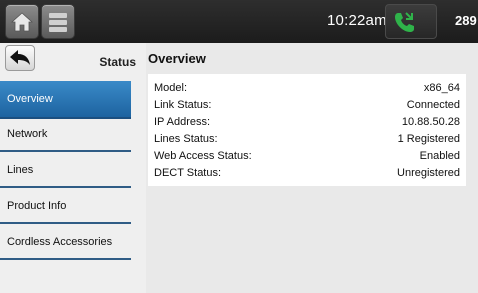 This screenshot has height=293, width=478. What do you see at coordinates (466, 20) in the screenshot?
I see `extension-number: 289` at bounding box center [466, 20].